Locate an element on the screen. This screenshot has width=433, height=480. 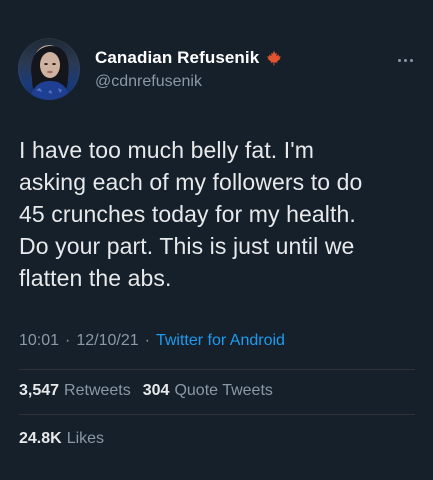
likes-count: 24.8K is located at coordinates (40, 438).